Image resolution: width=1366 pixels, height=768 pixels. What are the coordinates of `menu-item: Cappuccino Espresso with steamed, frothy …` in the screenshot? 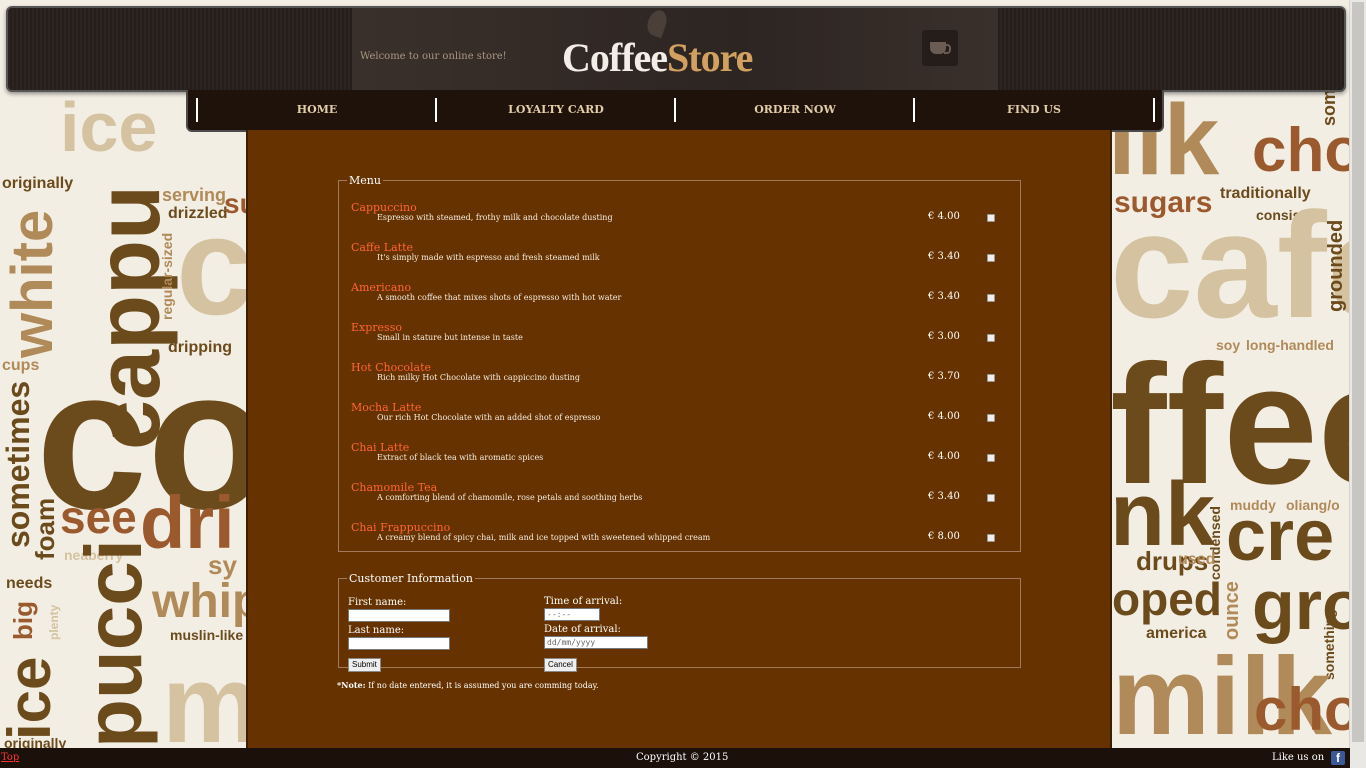 It's located at (678, 216).